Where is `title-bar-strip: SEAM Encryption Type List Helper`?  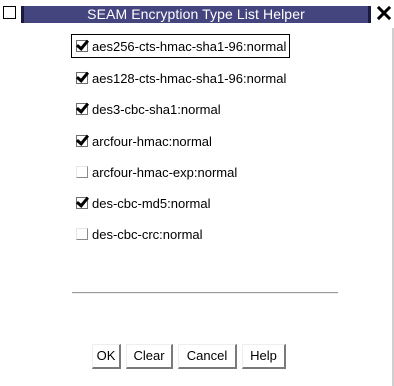 title-bar-strip: SEAM Encryption Type List Helper is located at coordinates (196, 14).